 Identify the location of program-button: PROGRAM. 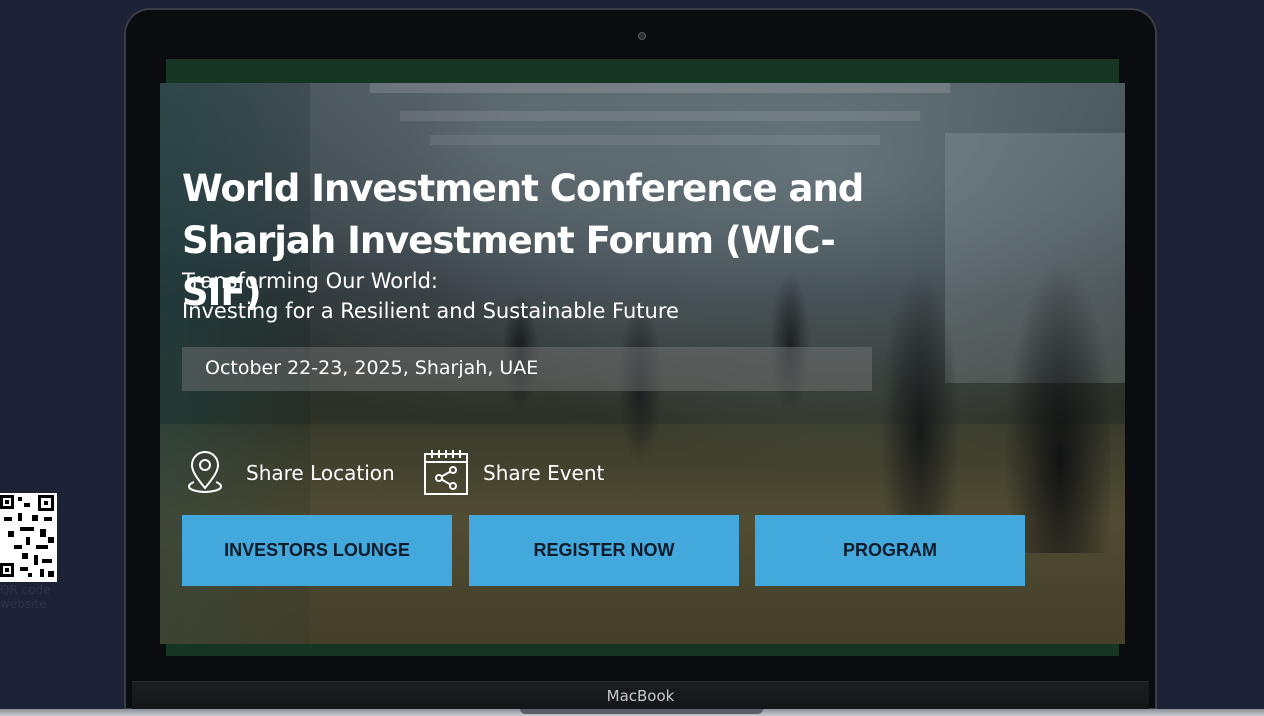
(890, 550).